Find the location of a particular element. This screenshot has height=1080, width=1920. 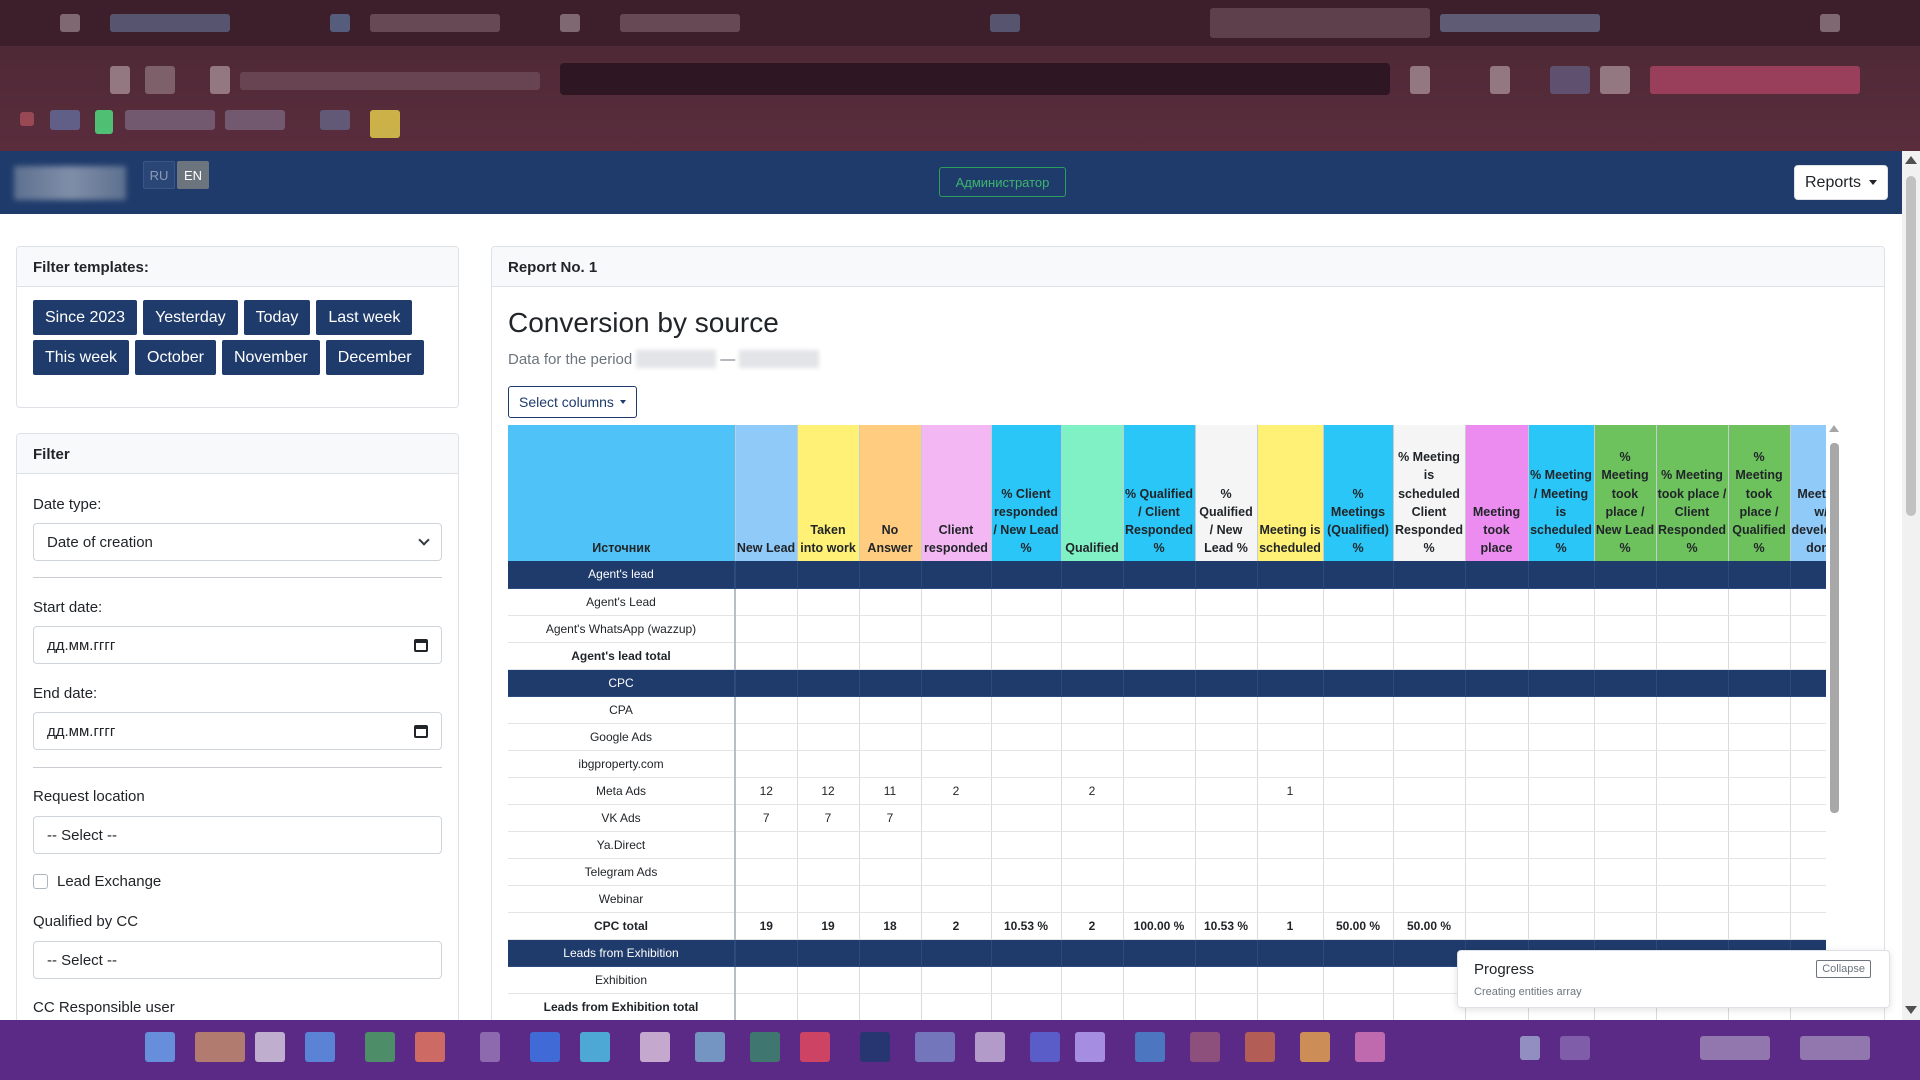

column-header: % Client responded / New Lead % is located at coordinates (1026, 493).